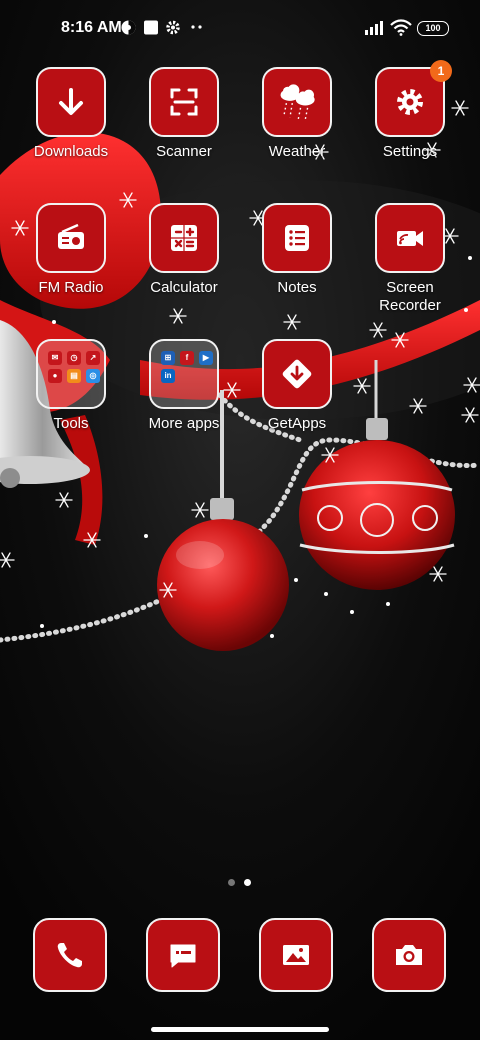 This screenshot has width=480, height=1040. Describe the element at coordinates (55, 376) in the screenshot. I see `bulb-mini-icon: ●` at that location.